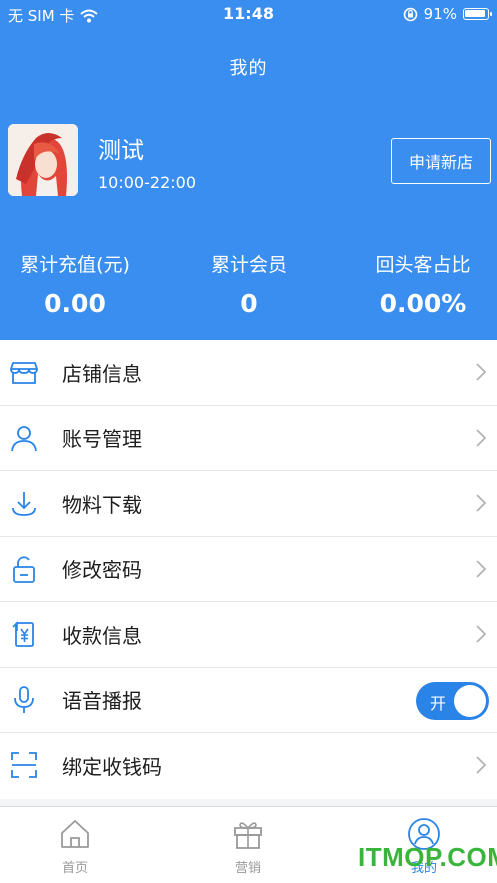 This screenshot has height=883, width=497. What do you see at coordinates (102, 701) in the screenshot?
I see `menu-label: 语音播报` at bounding box center [102, 701].